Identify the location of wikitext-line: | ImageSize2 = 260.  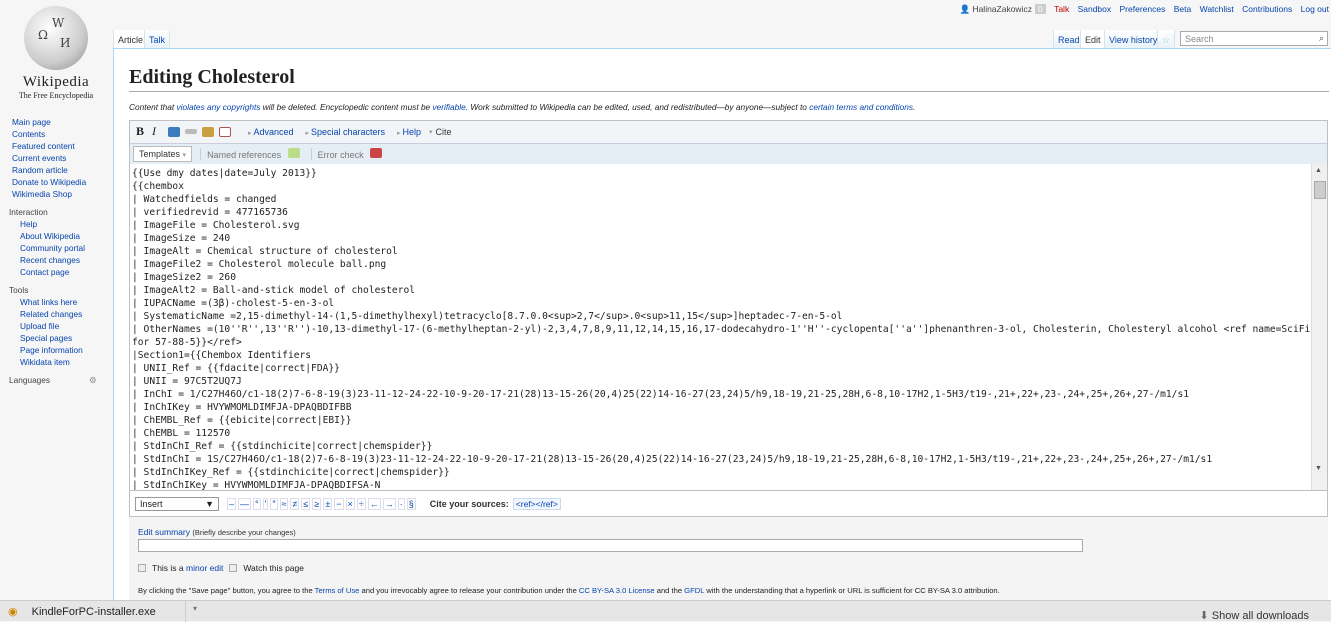
(729, 277).